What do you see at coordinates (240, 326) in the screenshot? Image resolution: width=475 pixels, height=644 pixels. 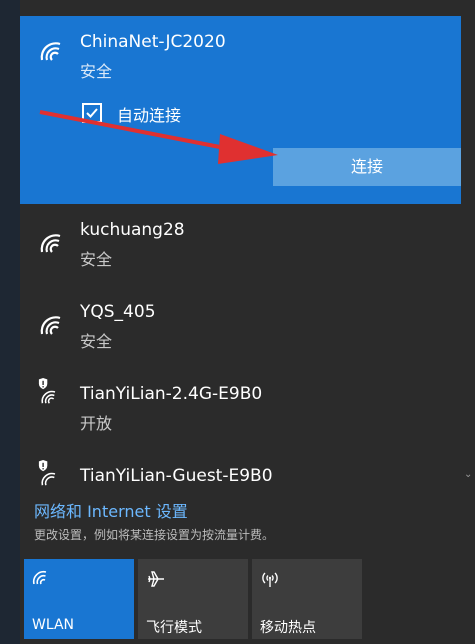 I see `network-item-yqs-405: YQS_405 安全` at bounding box center [240, 326].